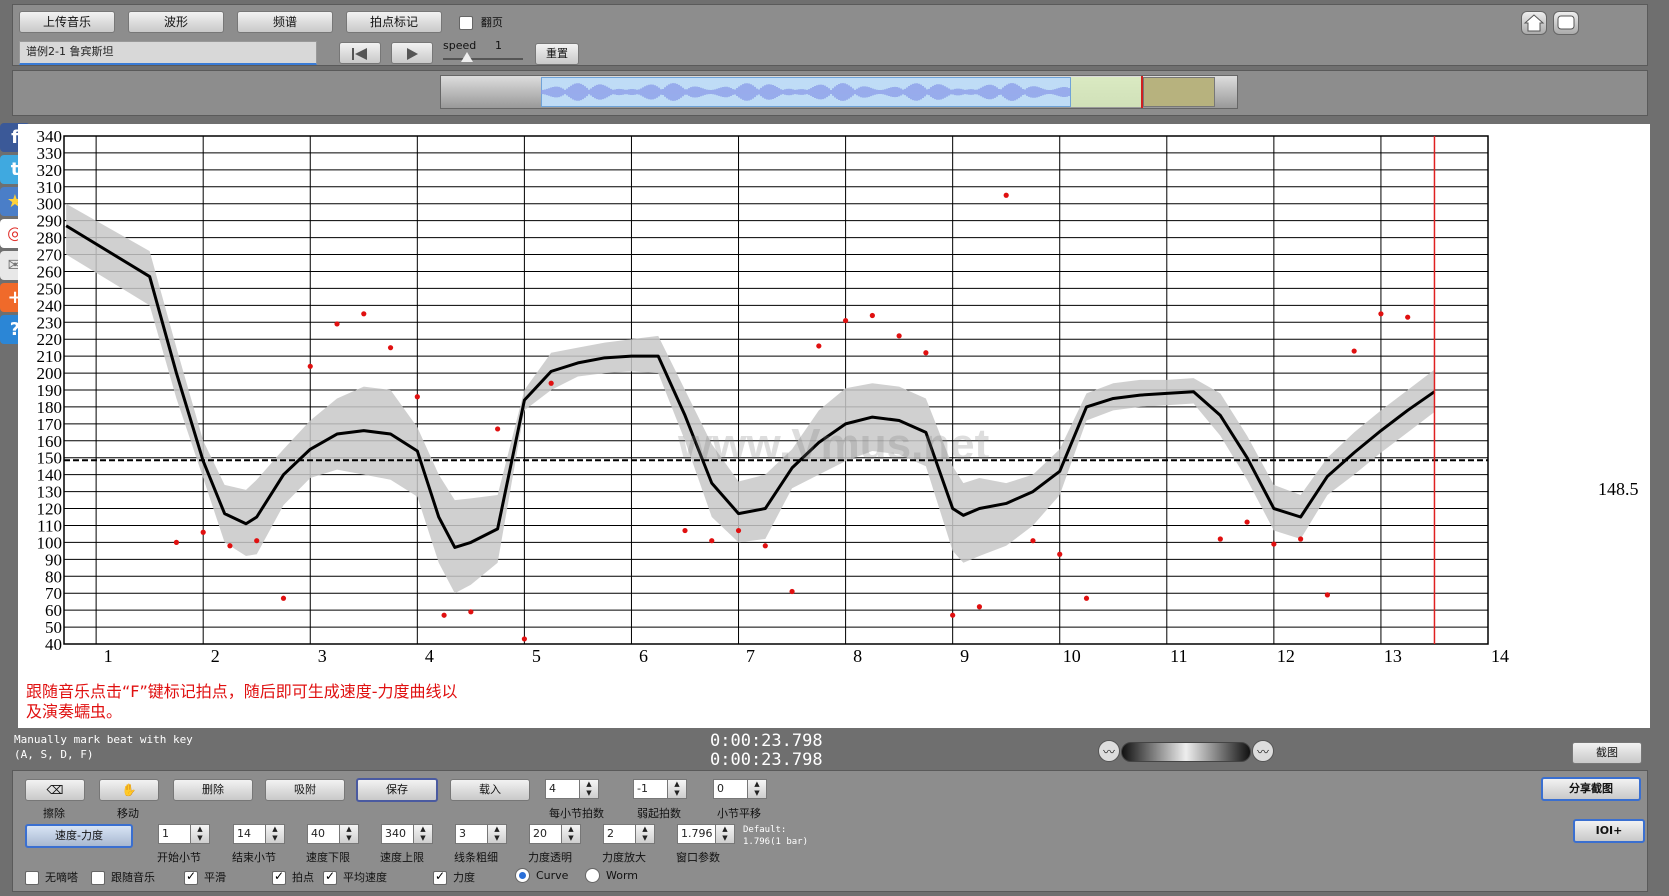  What do you see at coordinates (483, 57) in the screenshot?
I see `speed-slider` at bounding box center [483, 57].